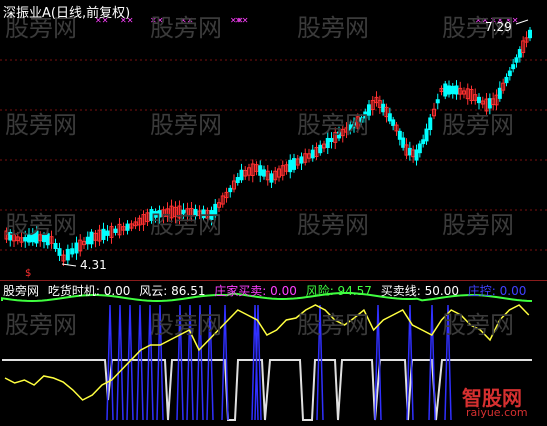  What do you see at coordinates (28, 273) in the screenshot?
I see `buy-marker: $` at bounding box center [28, 273].